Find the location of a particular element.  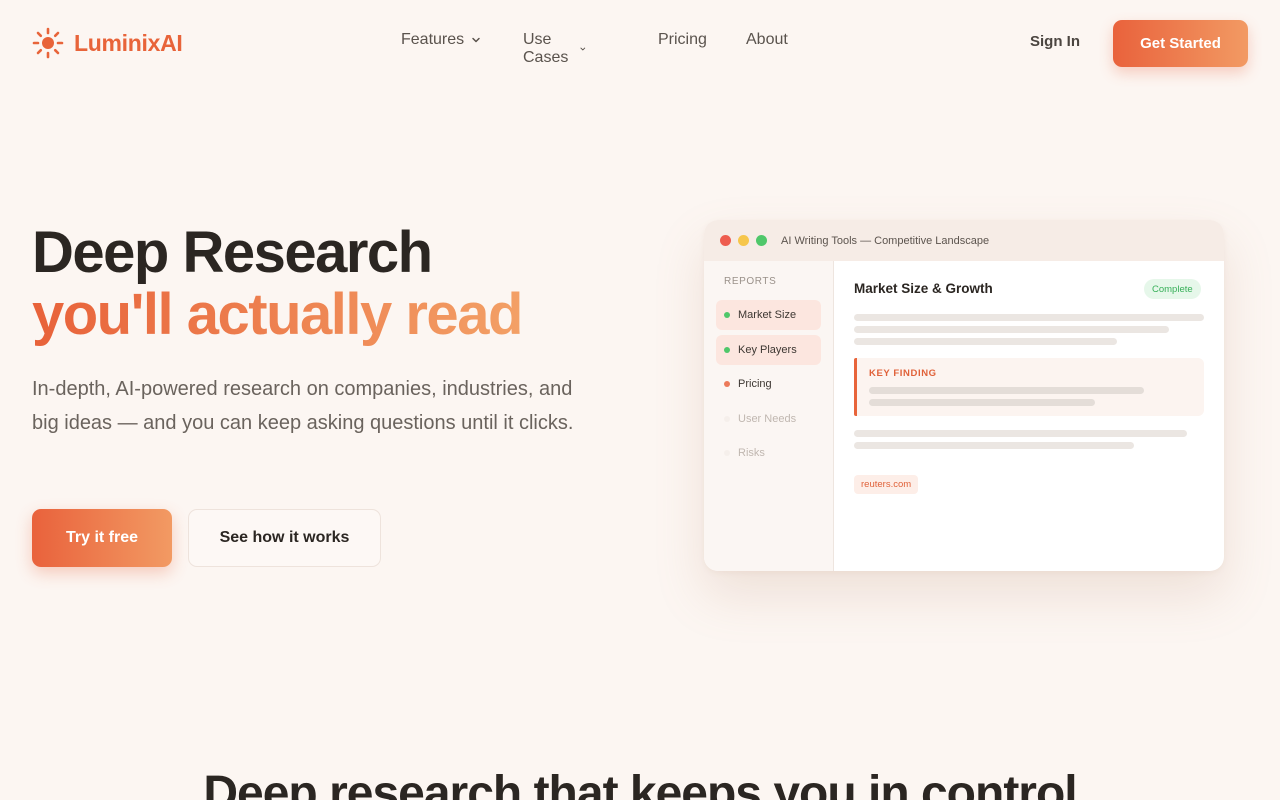

window-titlebar: AI Writing Tools — Competitive Landscape is located at coordinates (964, 240).